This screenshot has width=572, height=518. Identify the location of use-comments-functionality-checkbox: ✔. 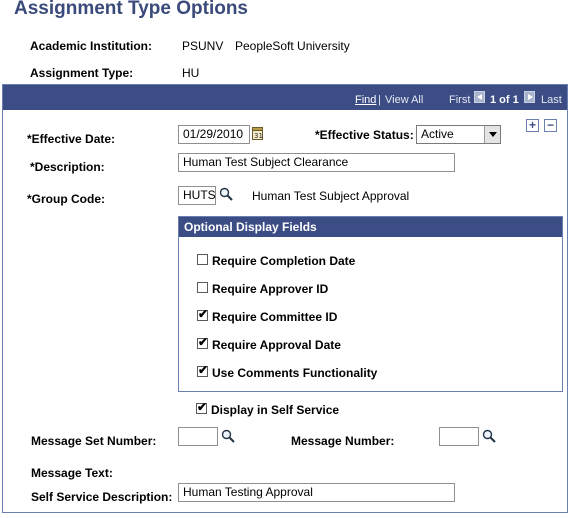
(203, 370).